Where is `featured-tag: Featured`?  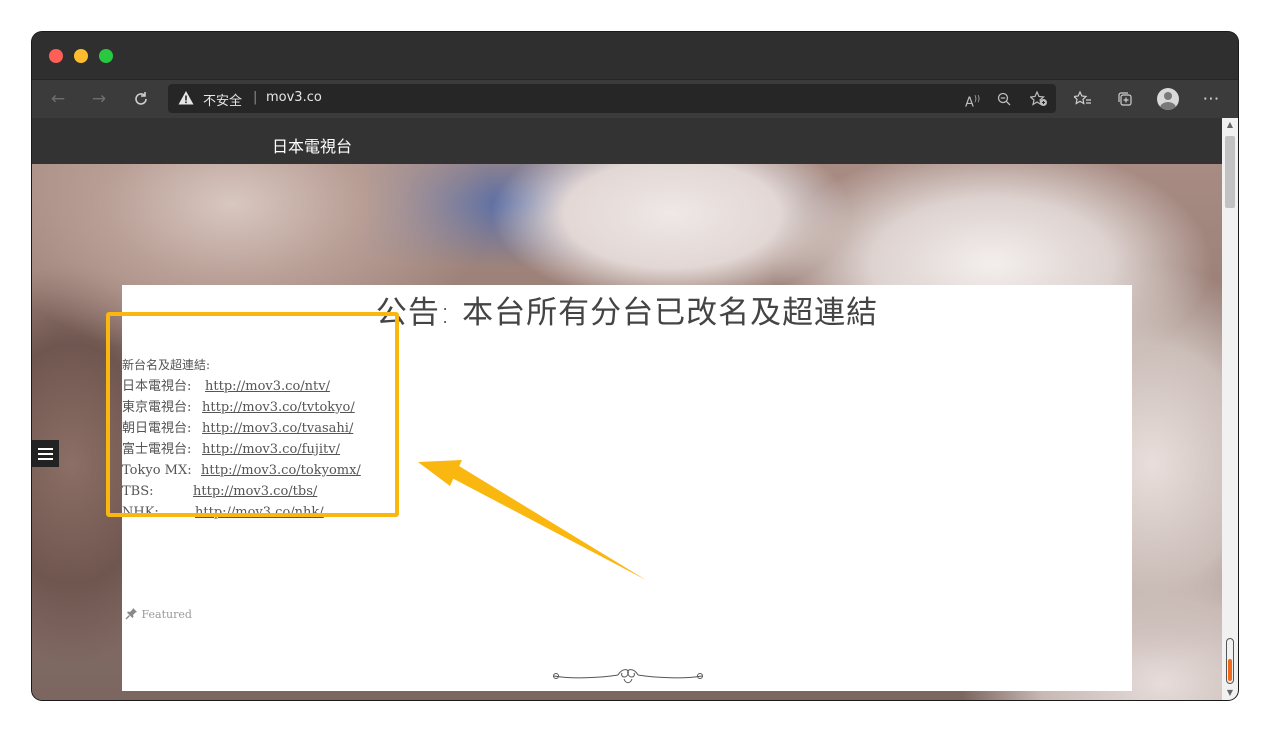
featured-tag: Featured is located at coordinates (158, 614).